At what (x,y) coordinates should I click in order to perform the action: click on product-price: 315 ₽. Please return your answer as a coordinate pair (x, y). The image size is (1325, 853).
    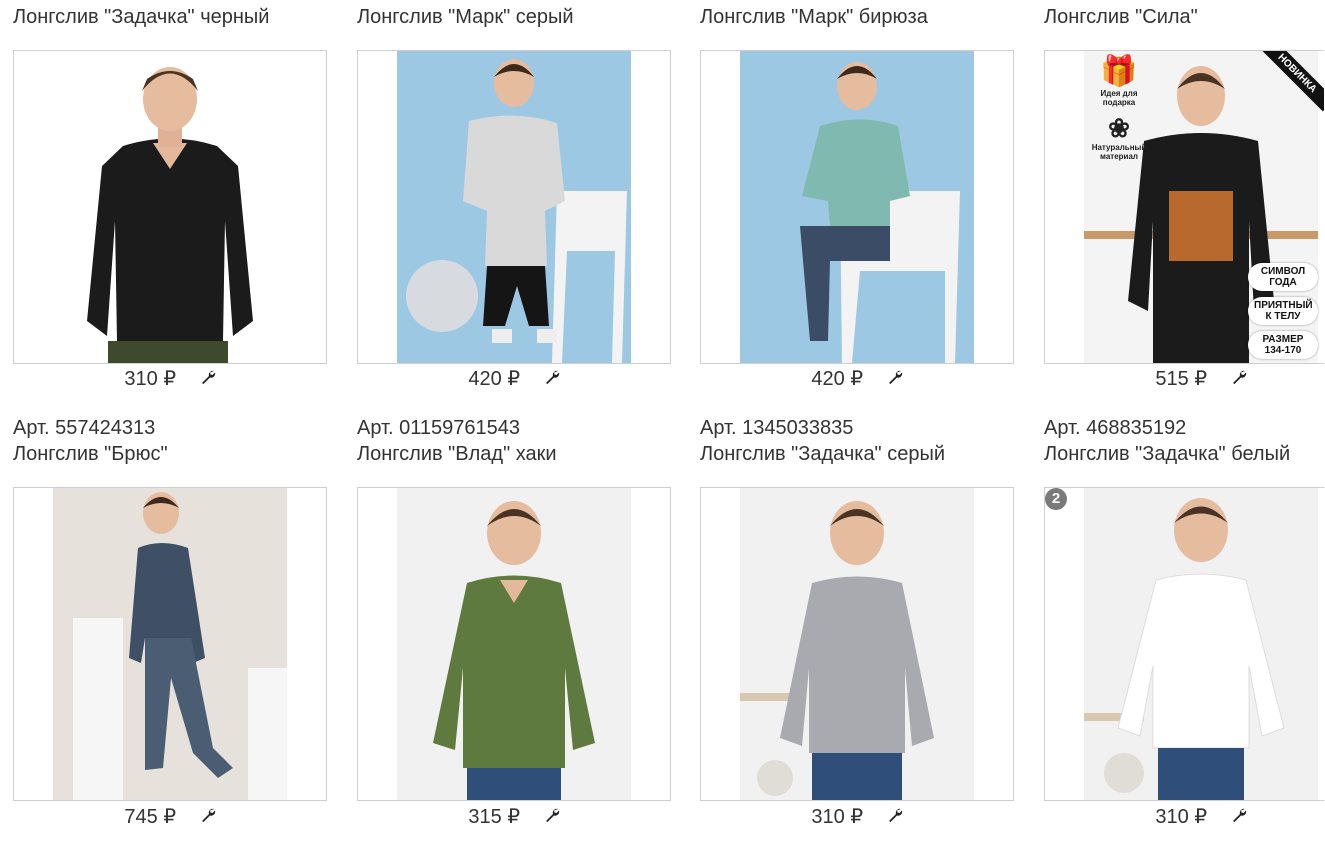
    Looking at the image, I should click on (494, 817).